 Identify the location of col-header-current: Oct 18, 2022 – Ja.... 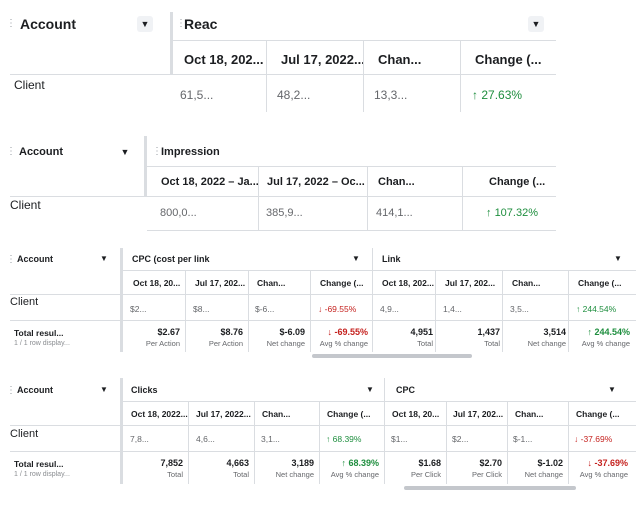
(210, 182).